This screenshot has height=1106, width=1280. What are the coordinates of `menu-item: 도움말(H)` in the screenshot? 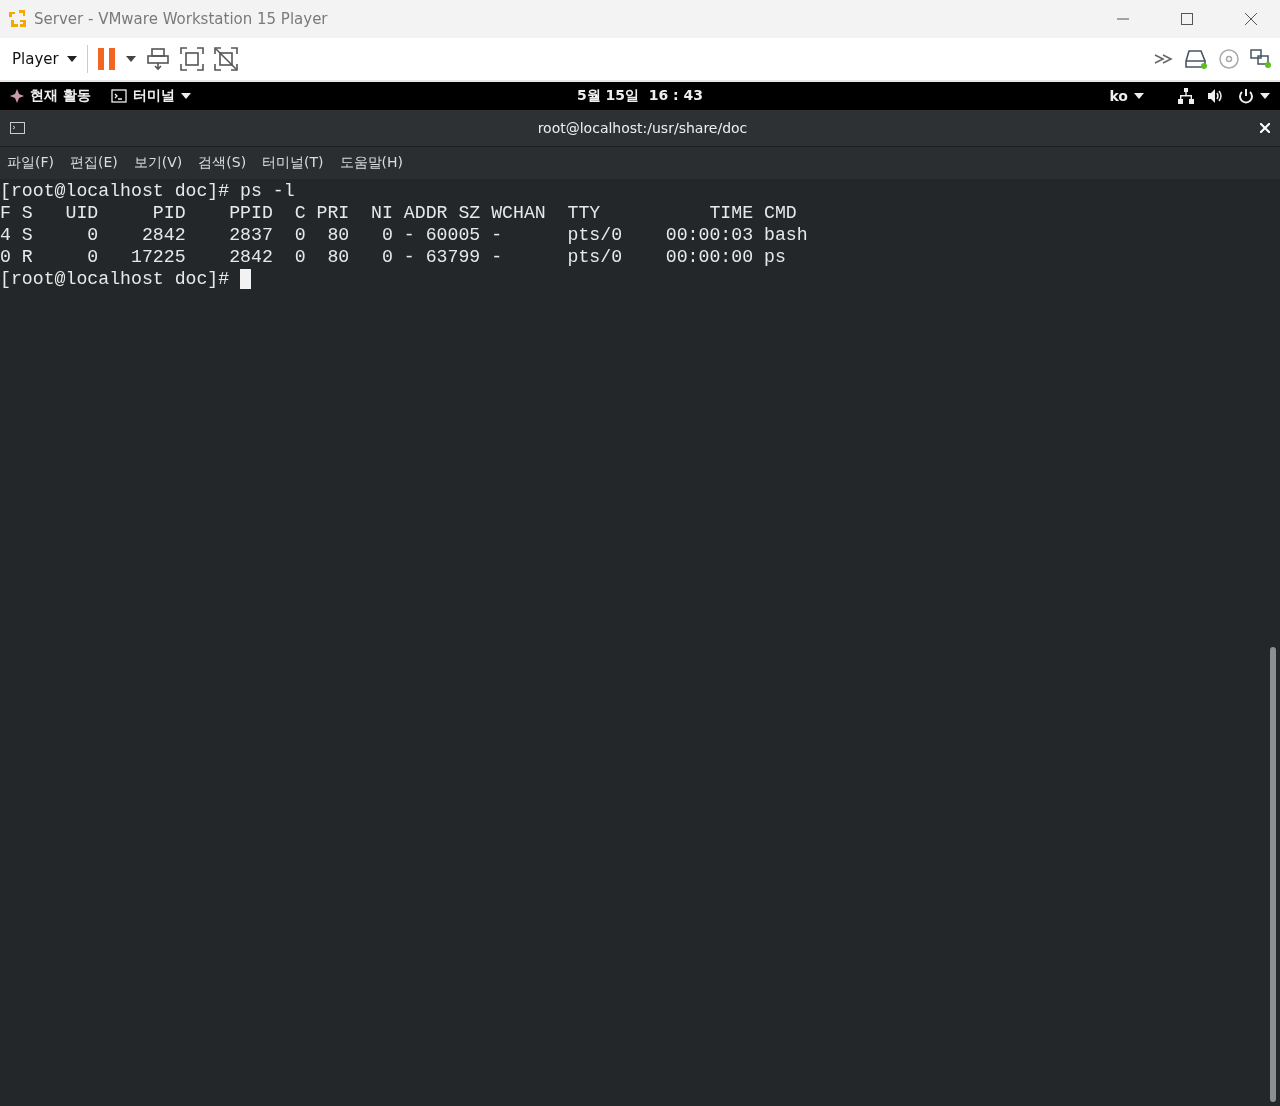 It's located at (371, 163).